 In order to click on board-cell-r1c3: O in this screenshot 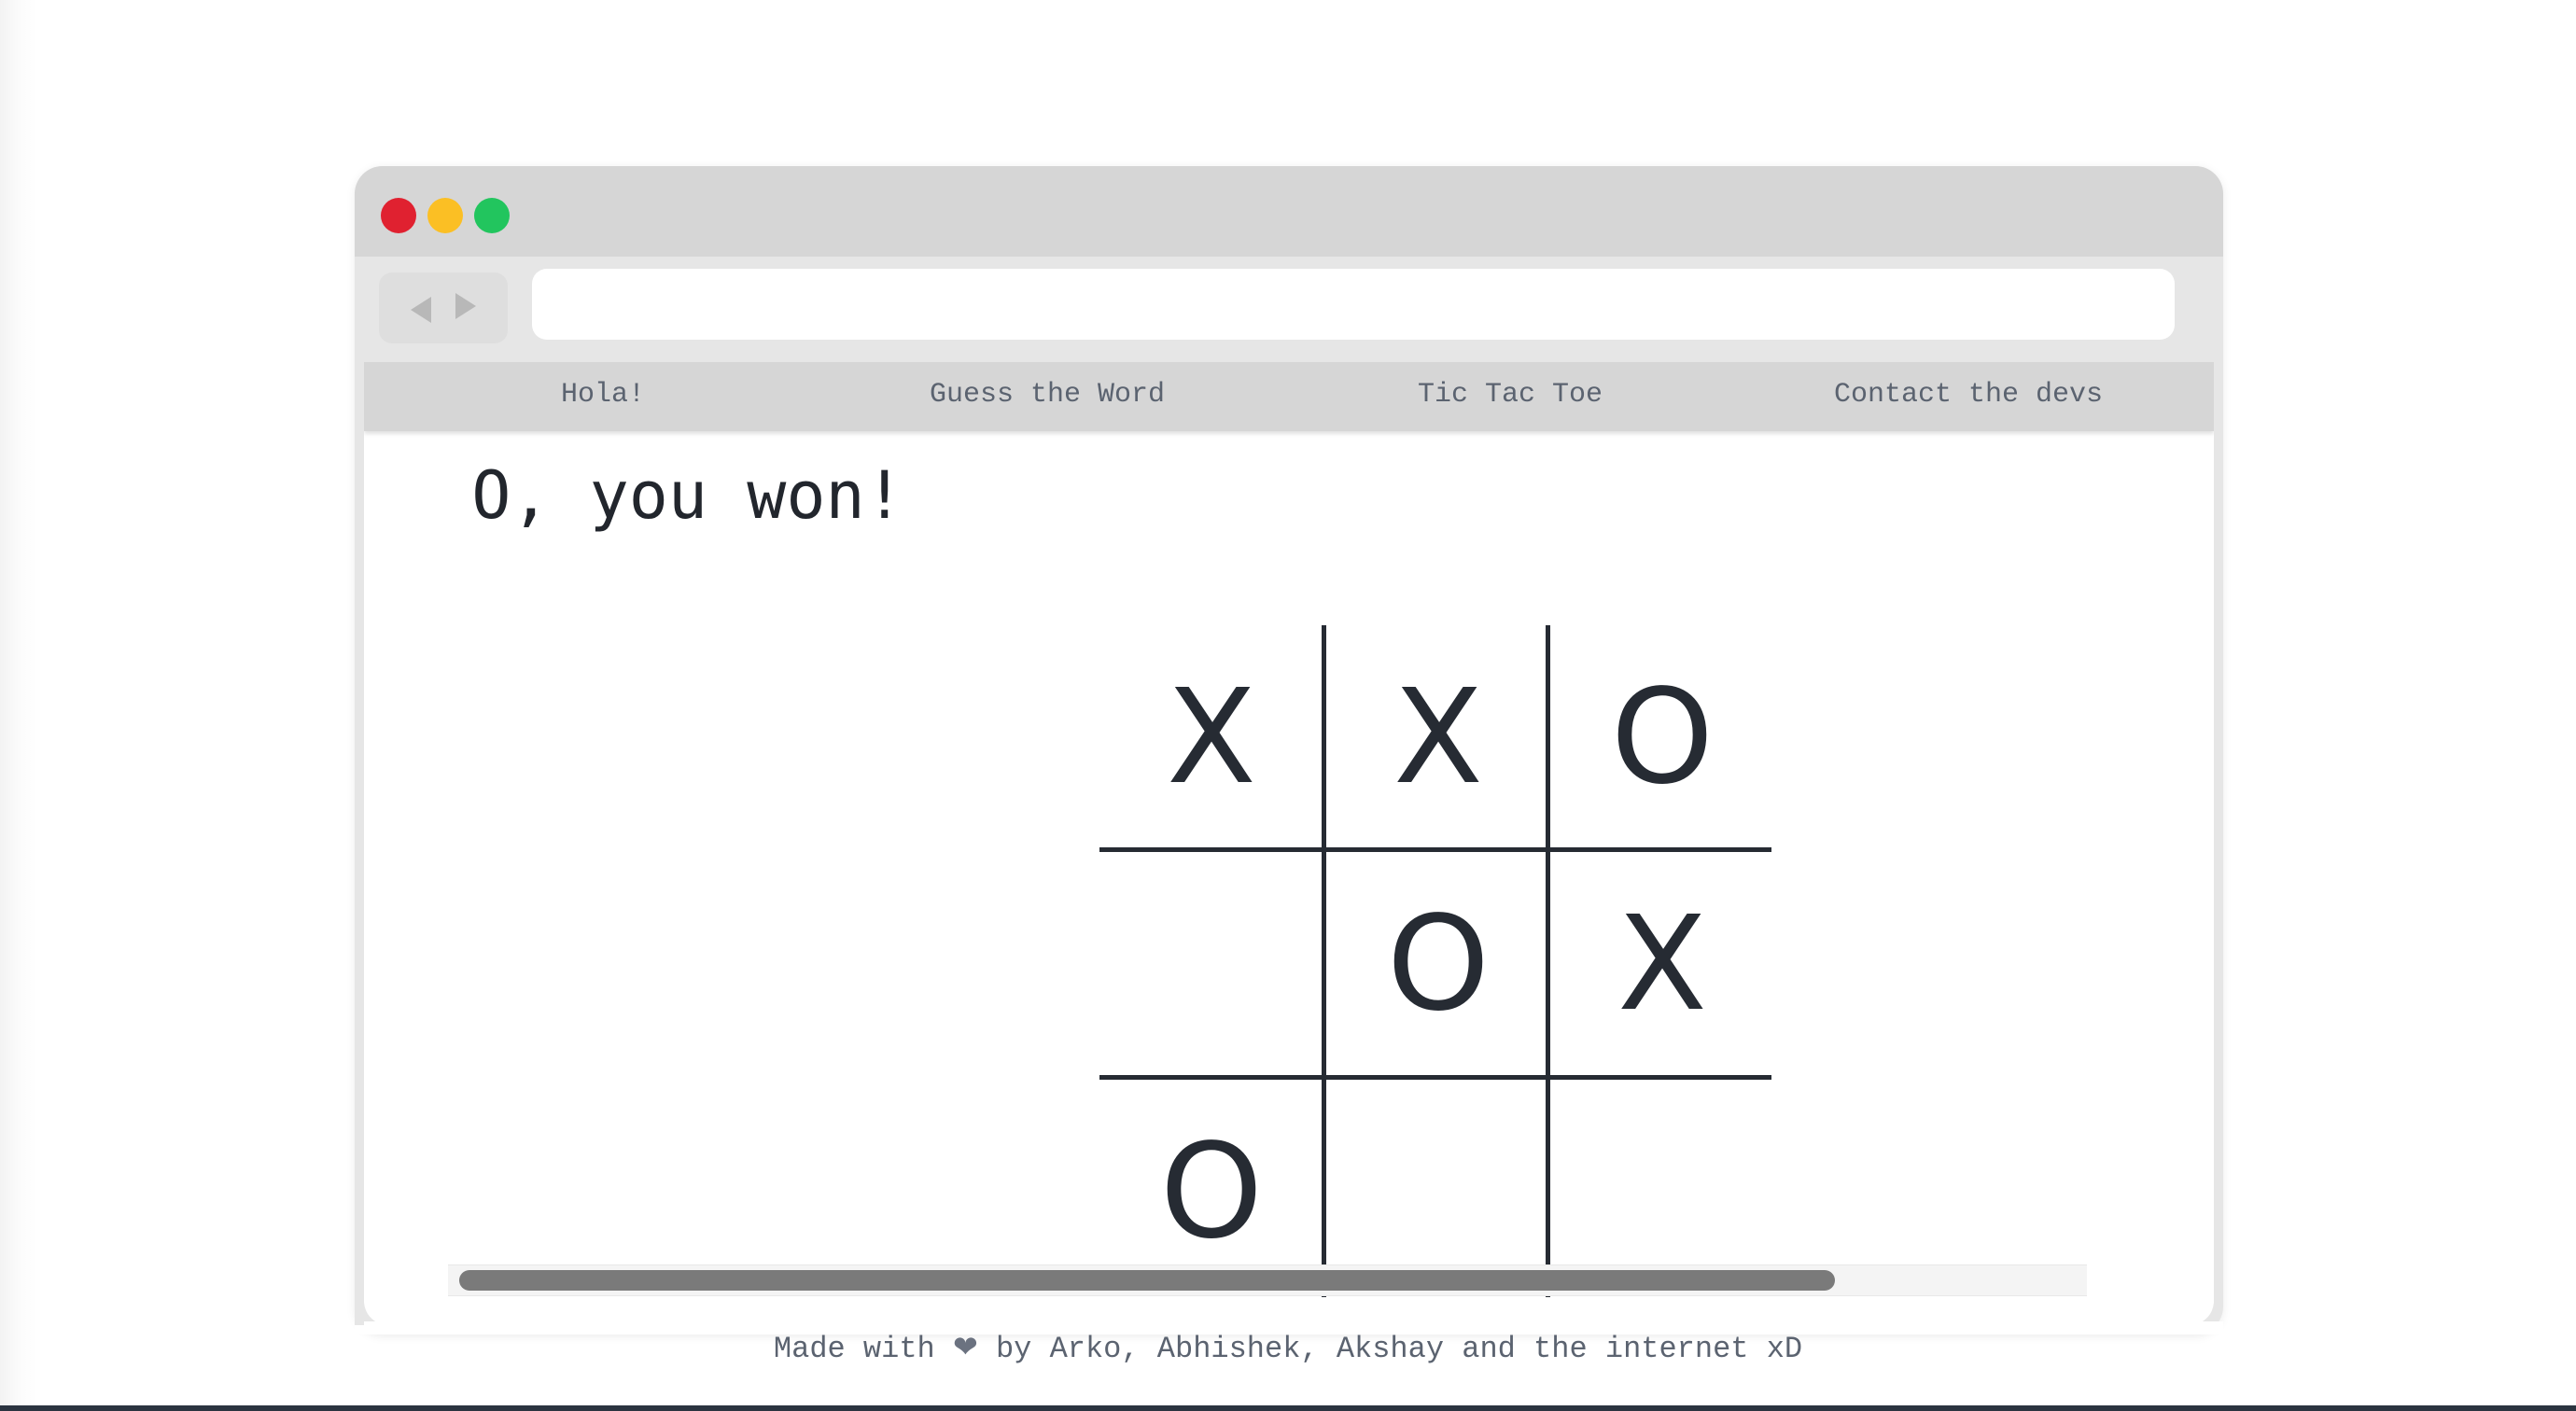, I will do `click(1662, 737)`.